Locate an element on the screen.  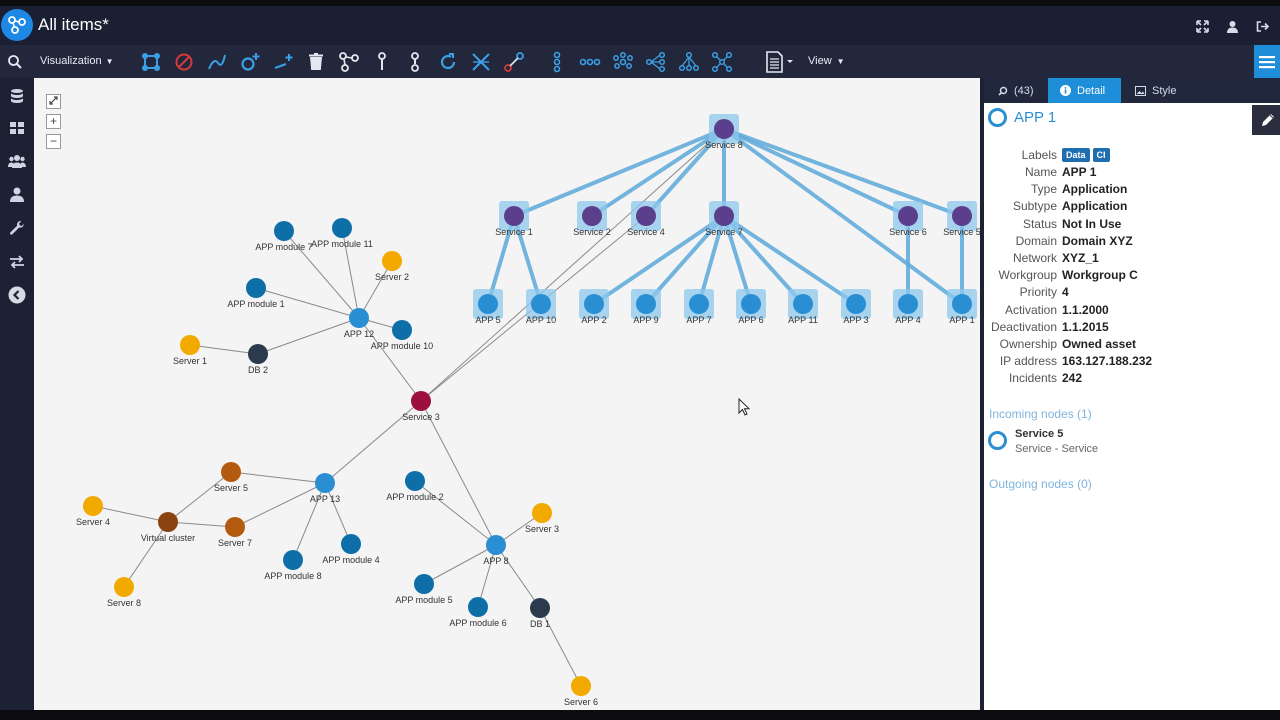
add-node-icon is located at coordinates (250, 62).